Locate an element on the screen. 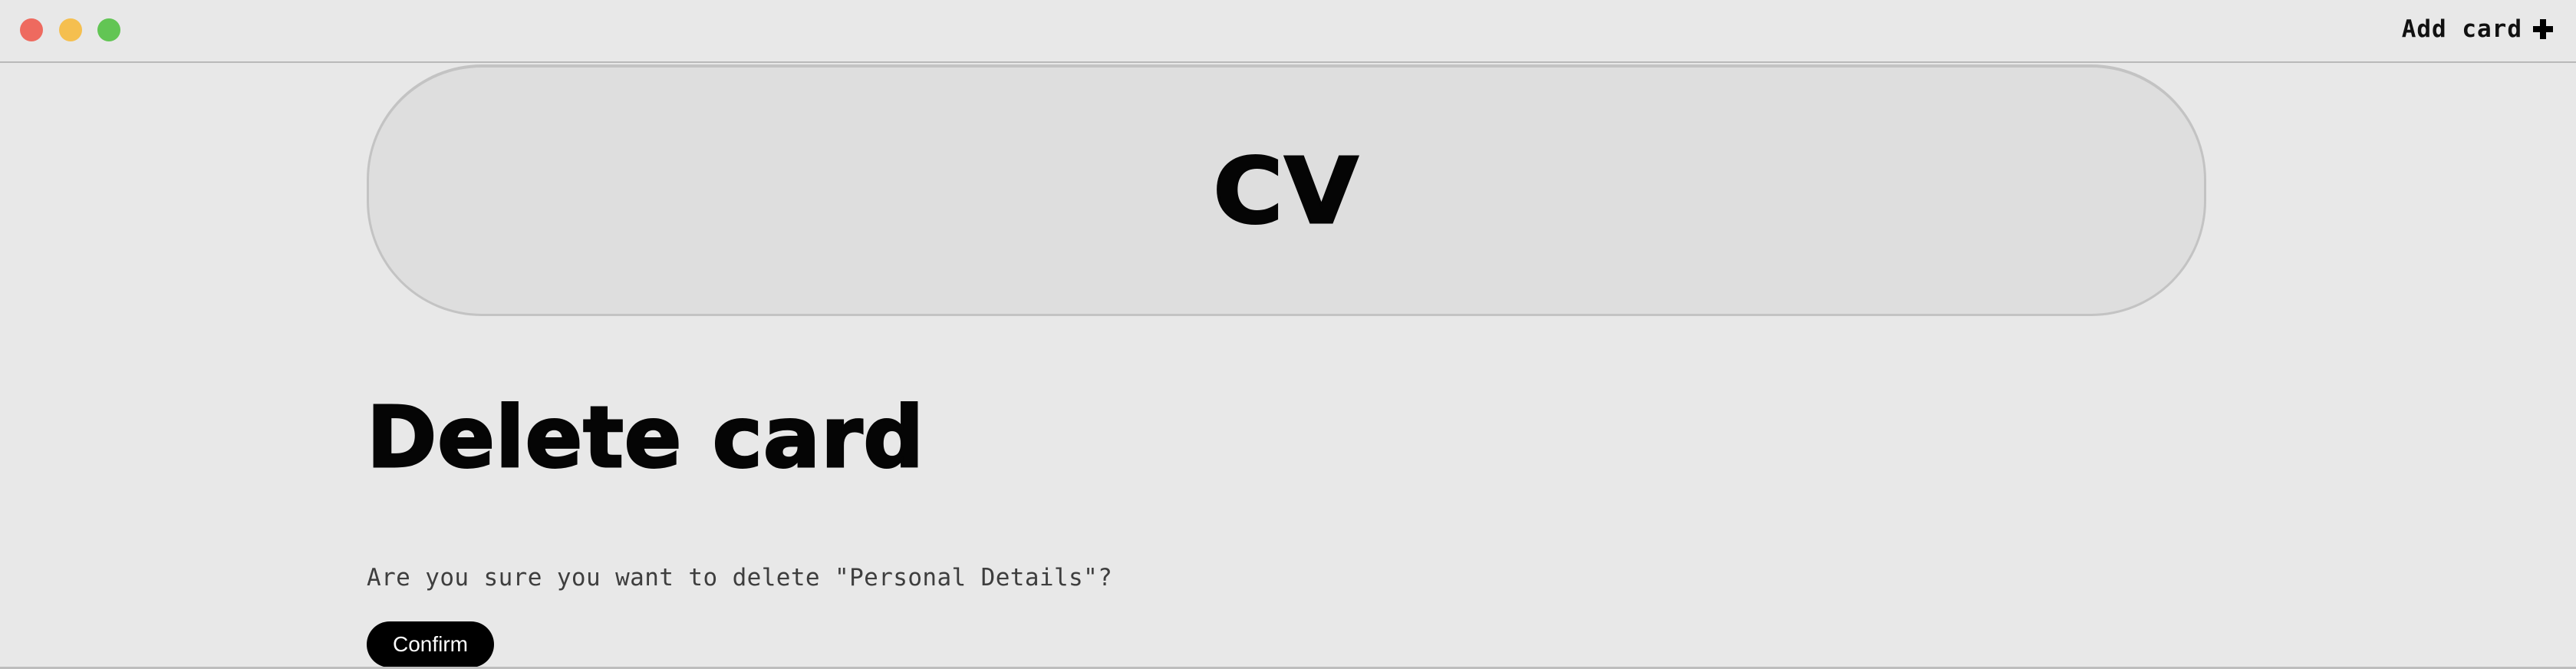 Image resolution: width=2576 pixels, height=669 pixels. window-zoom-button is located at coordinates (108, 30).